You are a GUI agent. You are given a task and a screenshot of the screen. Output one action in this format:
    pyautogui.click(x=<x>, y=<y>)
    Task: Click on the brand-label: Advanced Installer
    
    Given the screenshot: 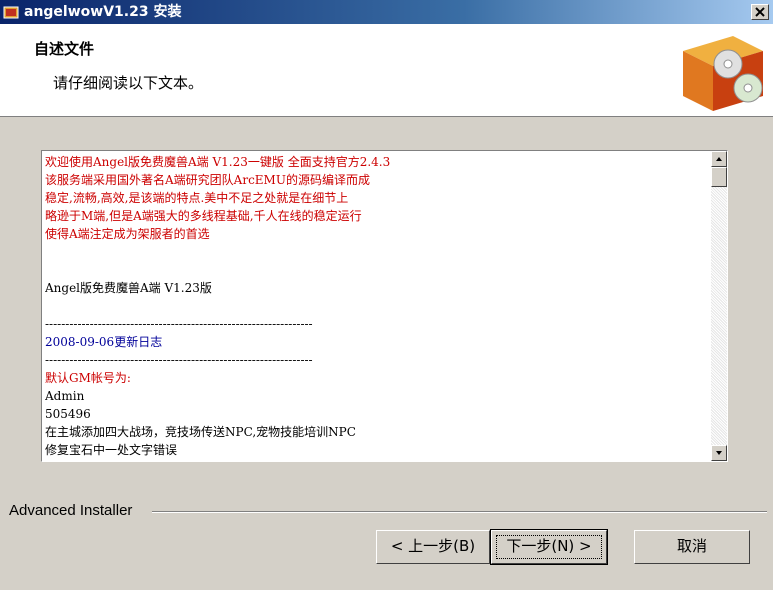 What is the action you would take?
    pyautogui.click(x=73, y=510)
    